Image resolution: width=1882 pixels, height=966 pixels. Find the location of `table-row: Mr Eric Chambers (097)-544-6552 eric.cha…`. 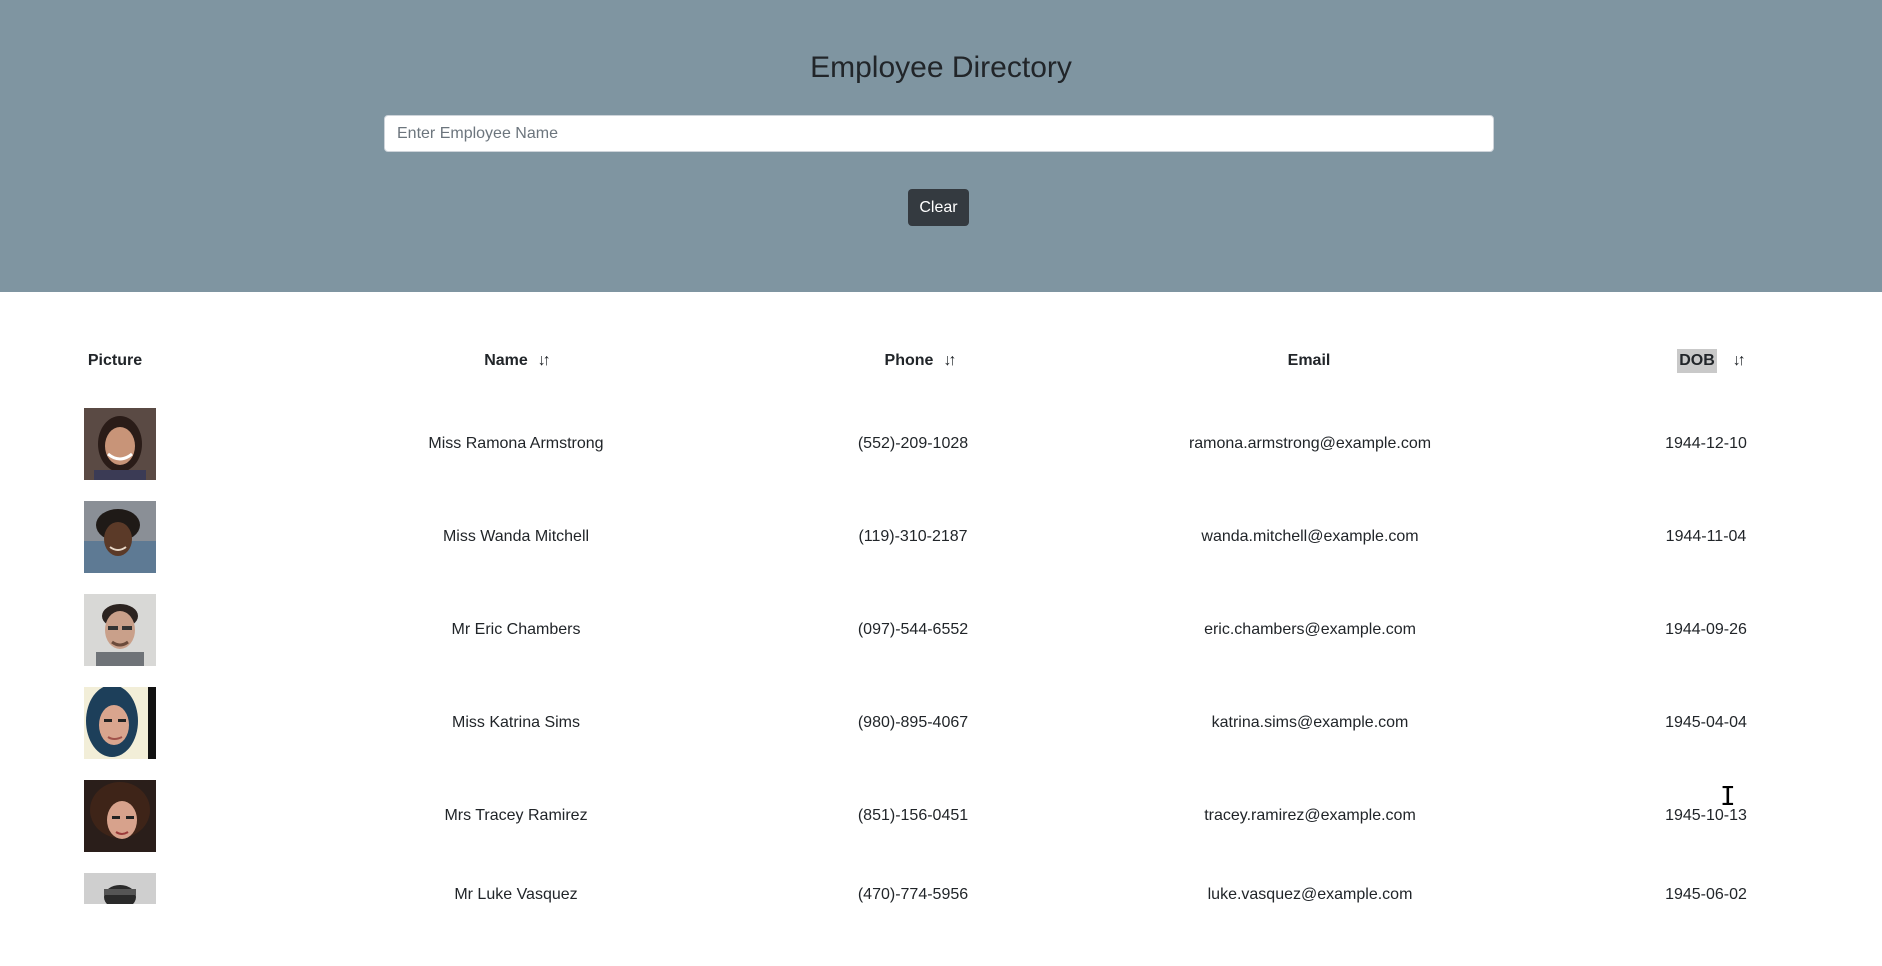

table-row: Mr Eric Chambers (097)-544-6552 eric.cha… is located at coordinates (941, 640).